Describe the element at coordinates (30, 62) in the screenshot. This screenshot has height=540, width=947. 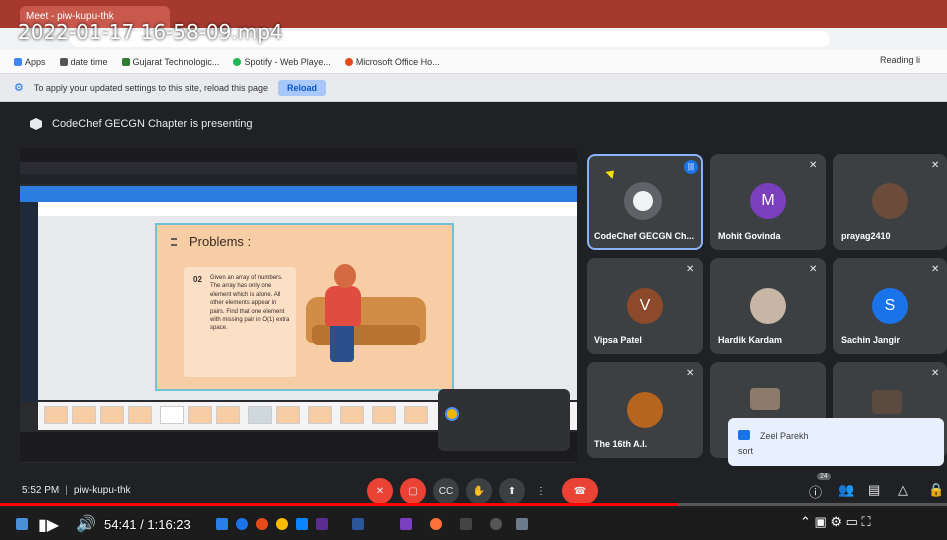
I see `bookmark-apps: Apps` at that location.